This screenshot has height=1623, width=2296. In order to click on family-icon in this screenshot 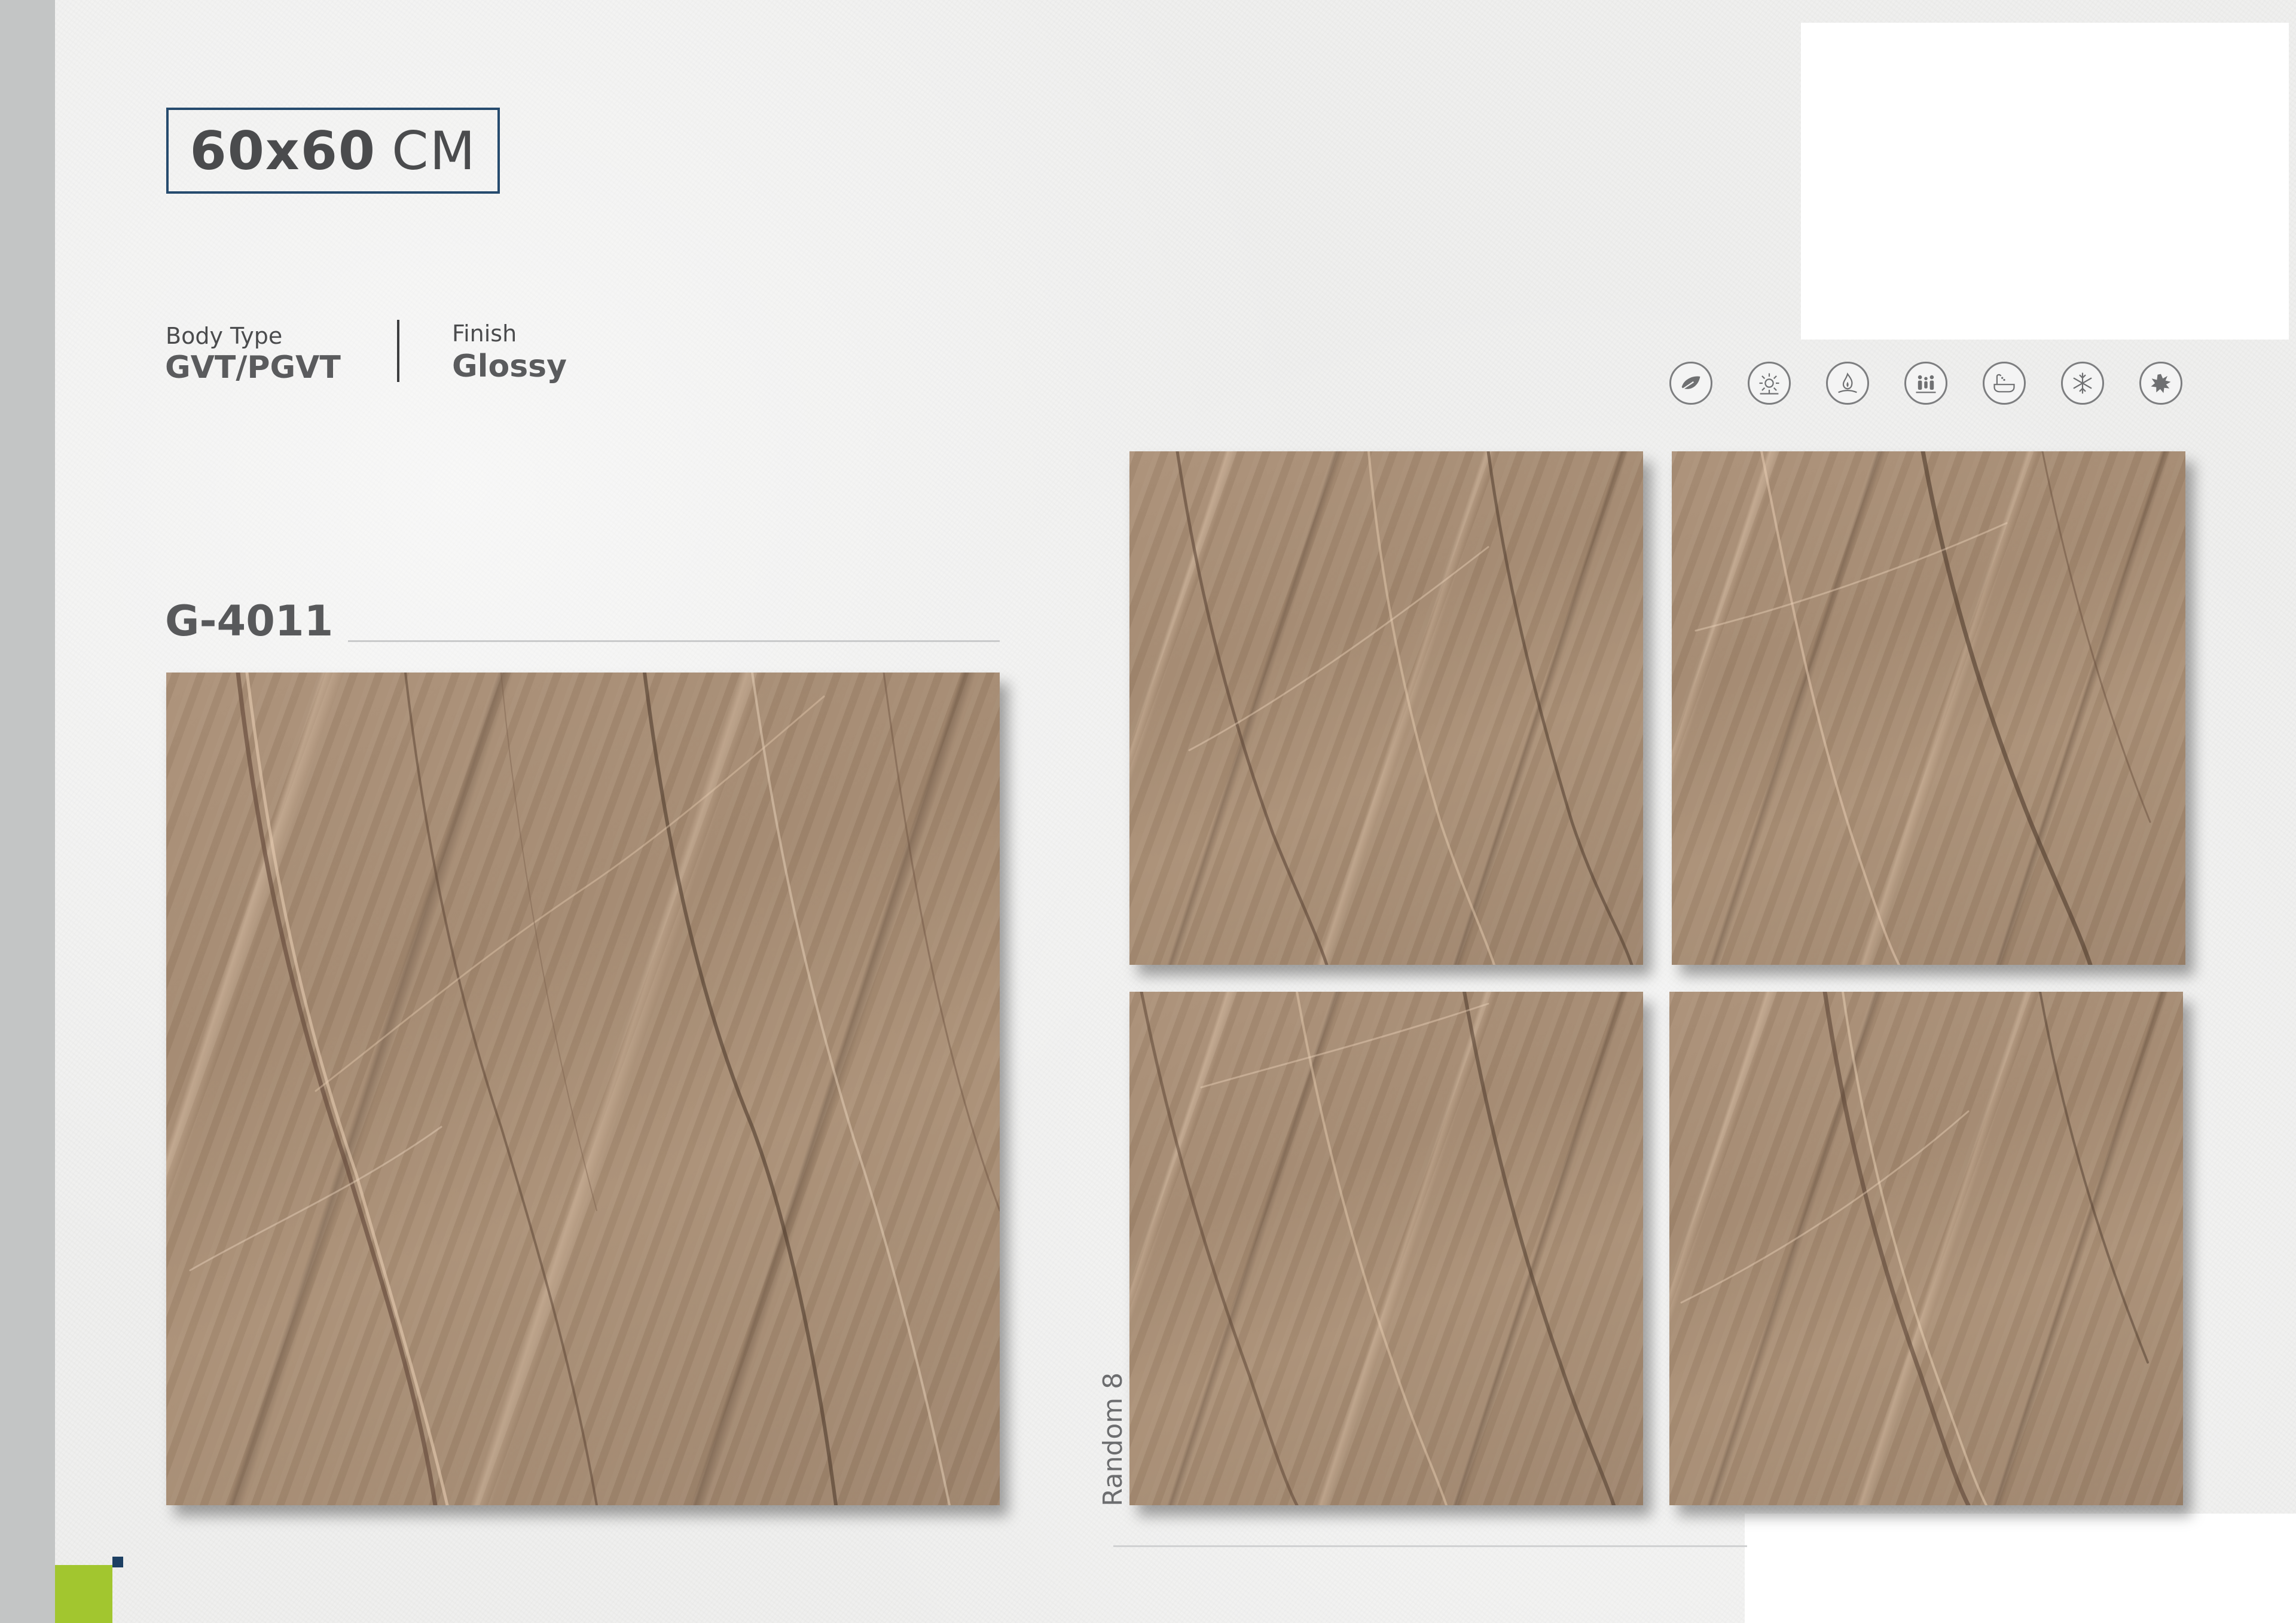, I will do `click(1925, 384)`.